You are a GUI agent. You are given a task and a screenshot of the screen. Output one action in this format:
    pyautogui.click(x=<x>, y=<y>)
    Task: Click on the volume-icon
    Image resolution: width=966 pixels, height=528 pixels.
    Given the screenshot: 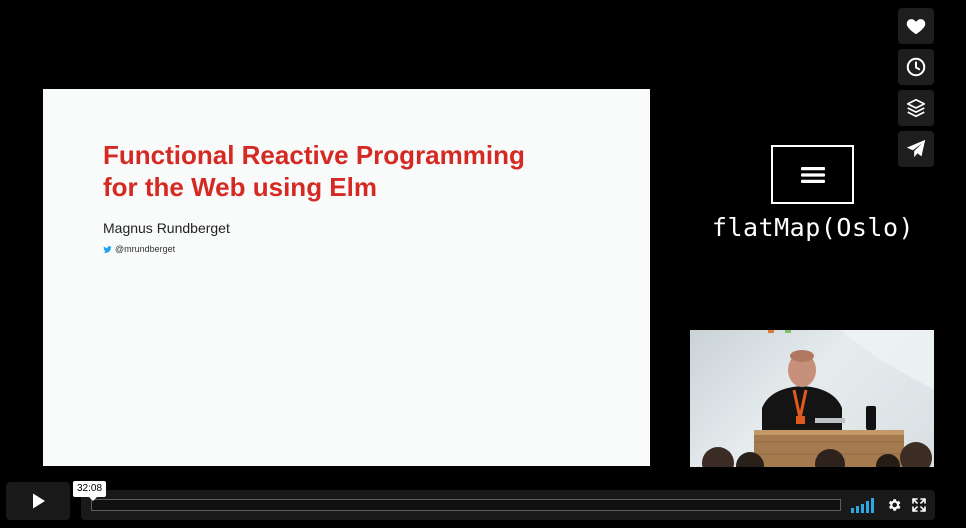 What is the action you would take?
    pyautogui.click(x=862, y=505)
    